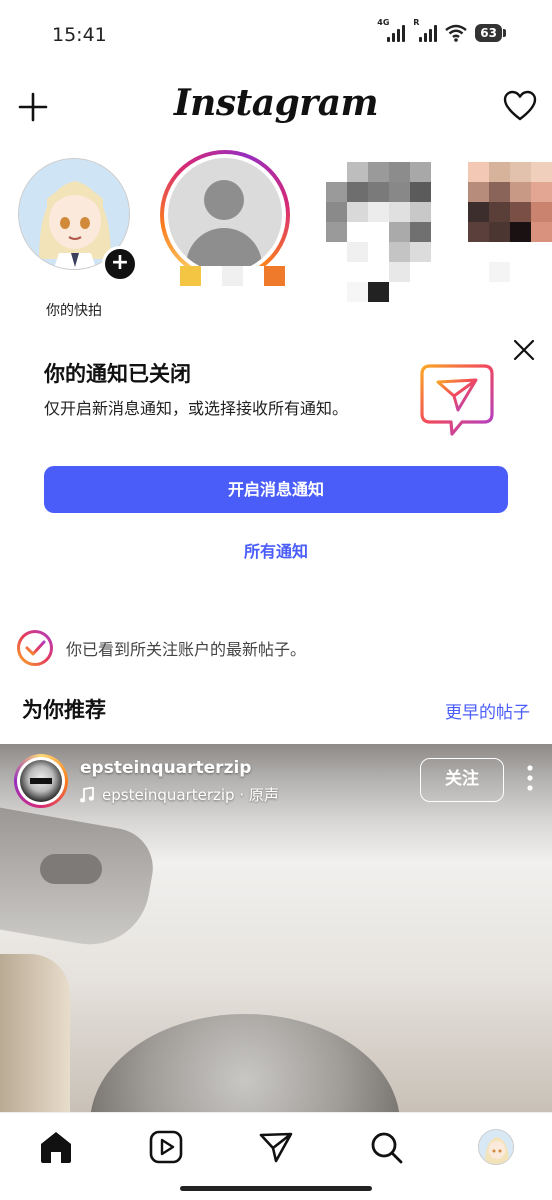 The width and height of the screenshot is (552, 1200). What do you see at coordinates (79, 35) in the screenshot?
I see `status-time: 15:41` at bounding box center [79, 35].